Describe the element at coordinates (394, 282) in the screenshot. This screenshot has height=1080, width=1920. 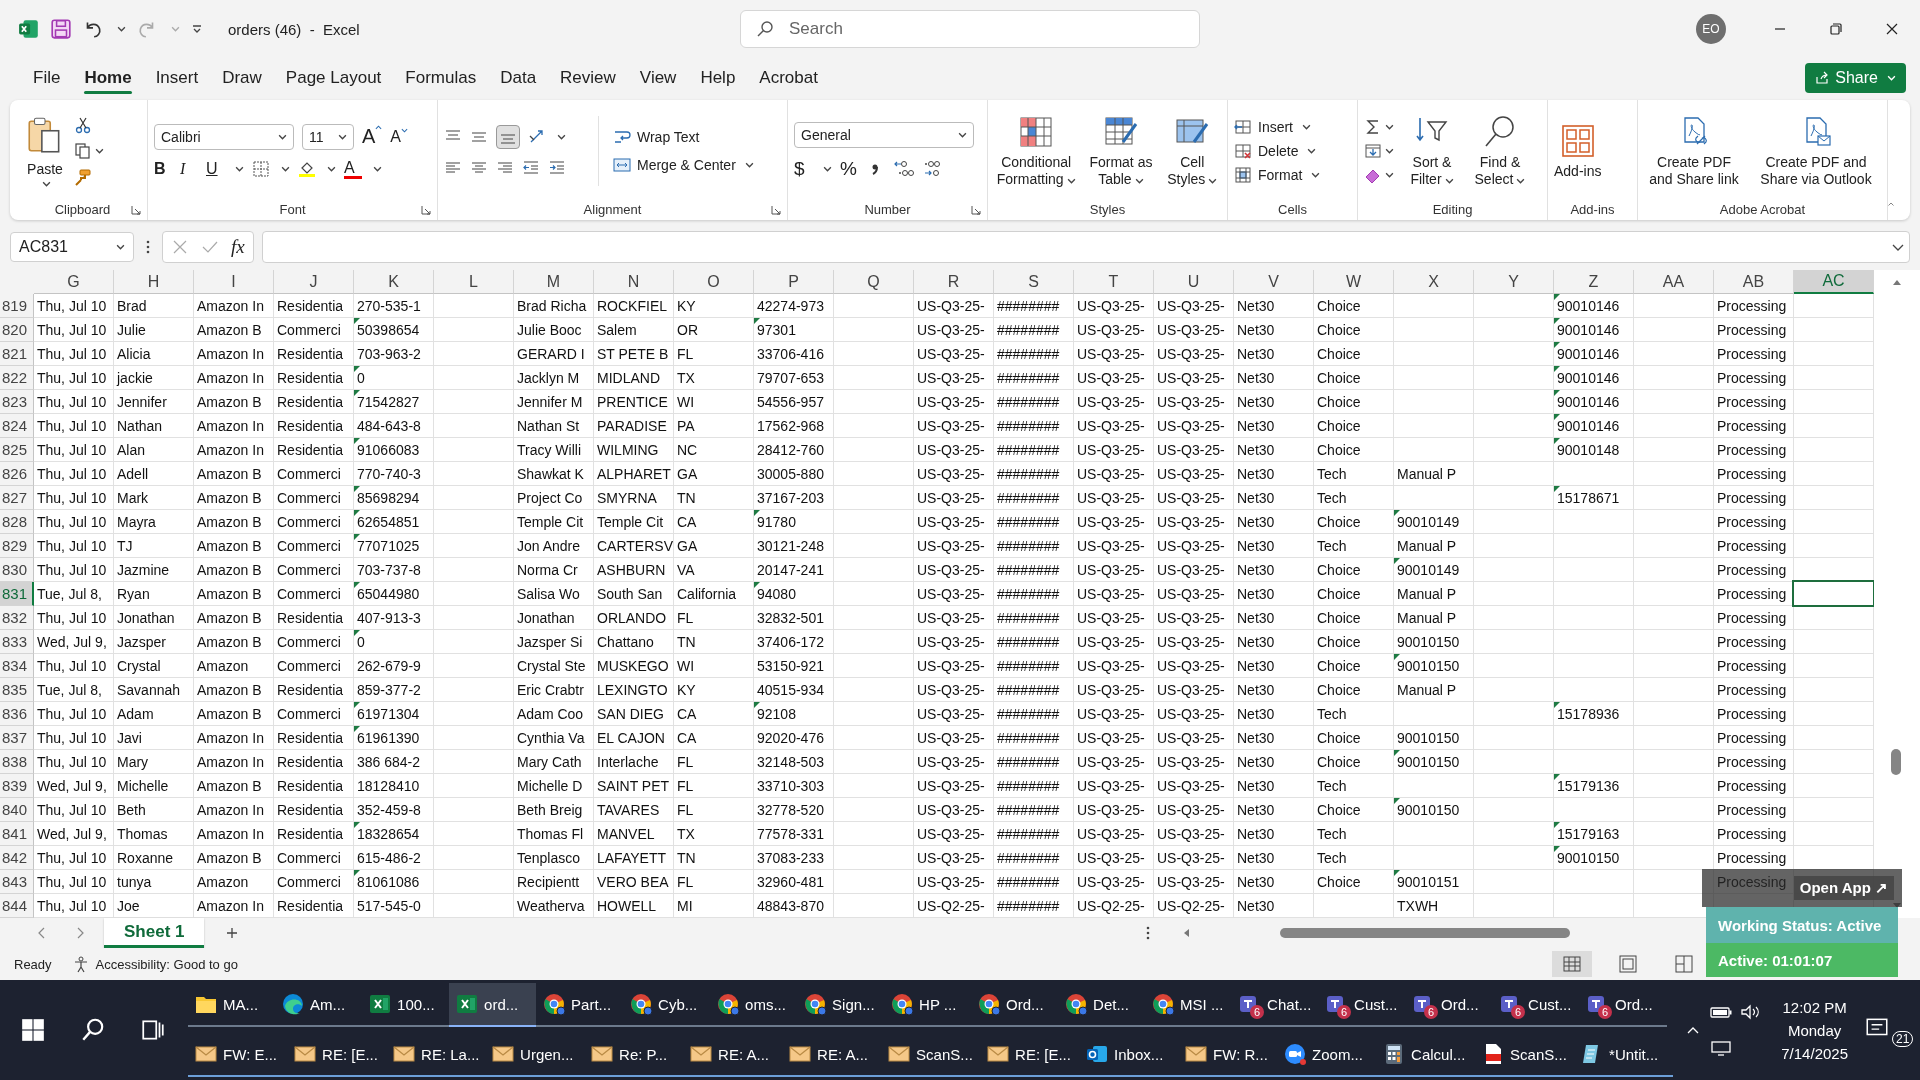
I see `column-header: K` at that location.